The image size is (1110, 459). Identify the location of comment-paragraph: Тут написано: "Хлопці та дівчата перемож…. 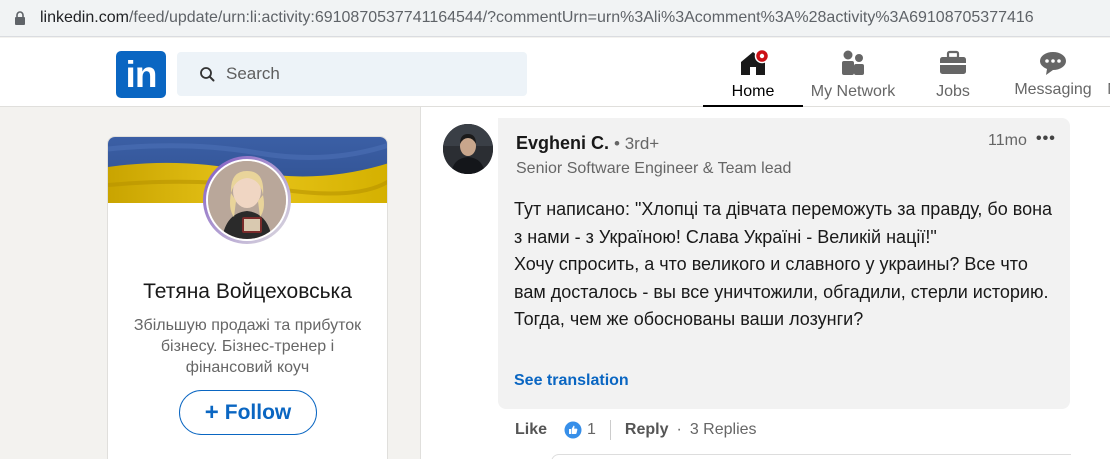
(783, 223).